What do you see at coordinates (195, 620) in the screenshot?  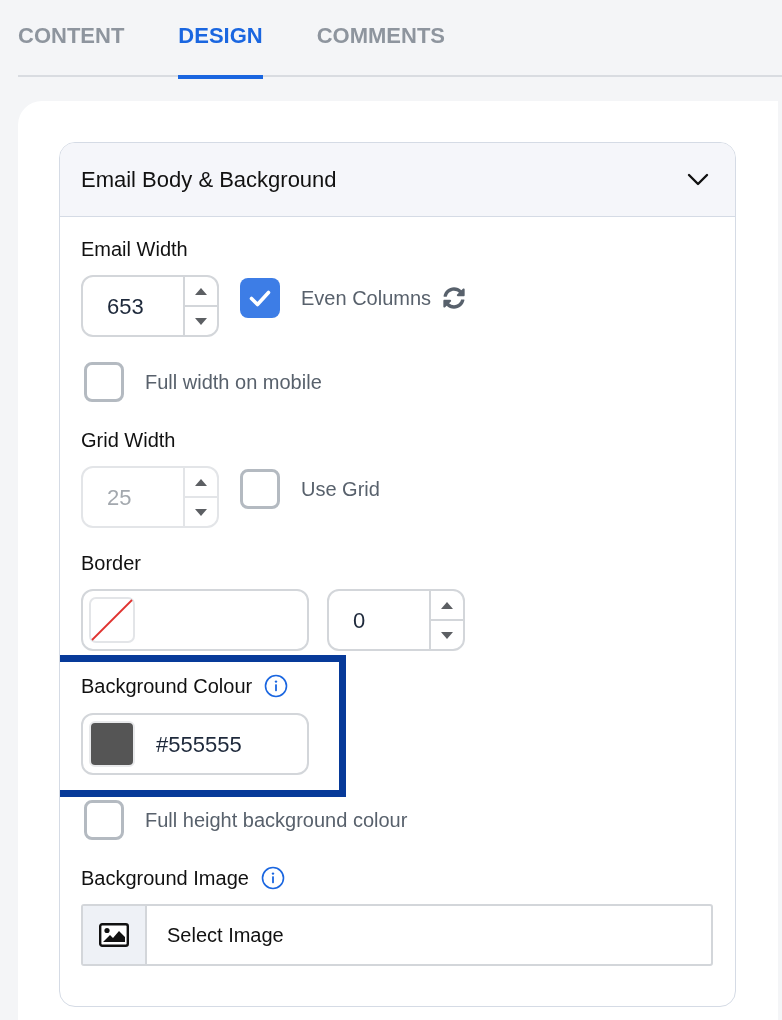 I see `color-field` at bounding box center [195, 620].